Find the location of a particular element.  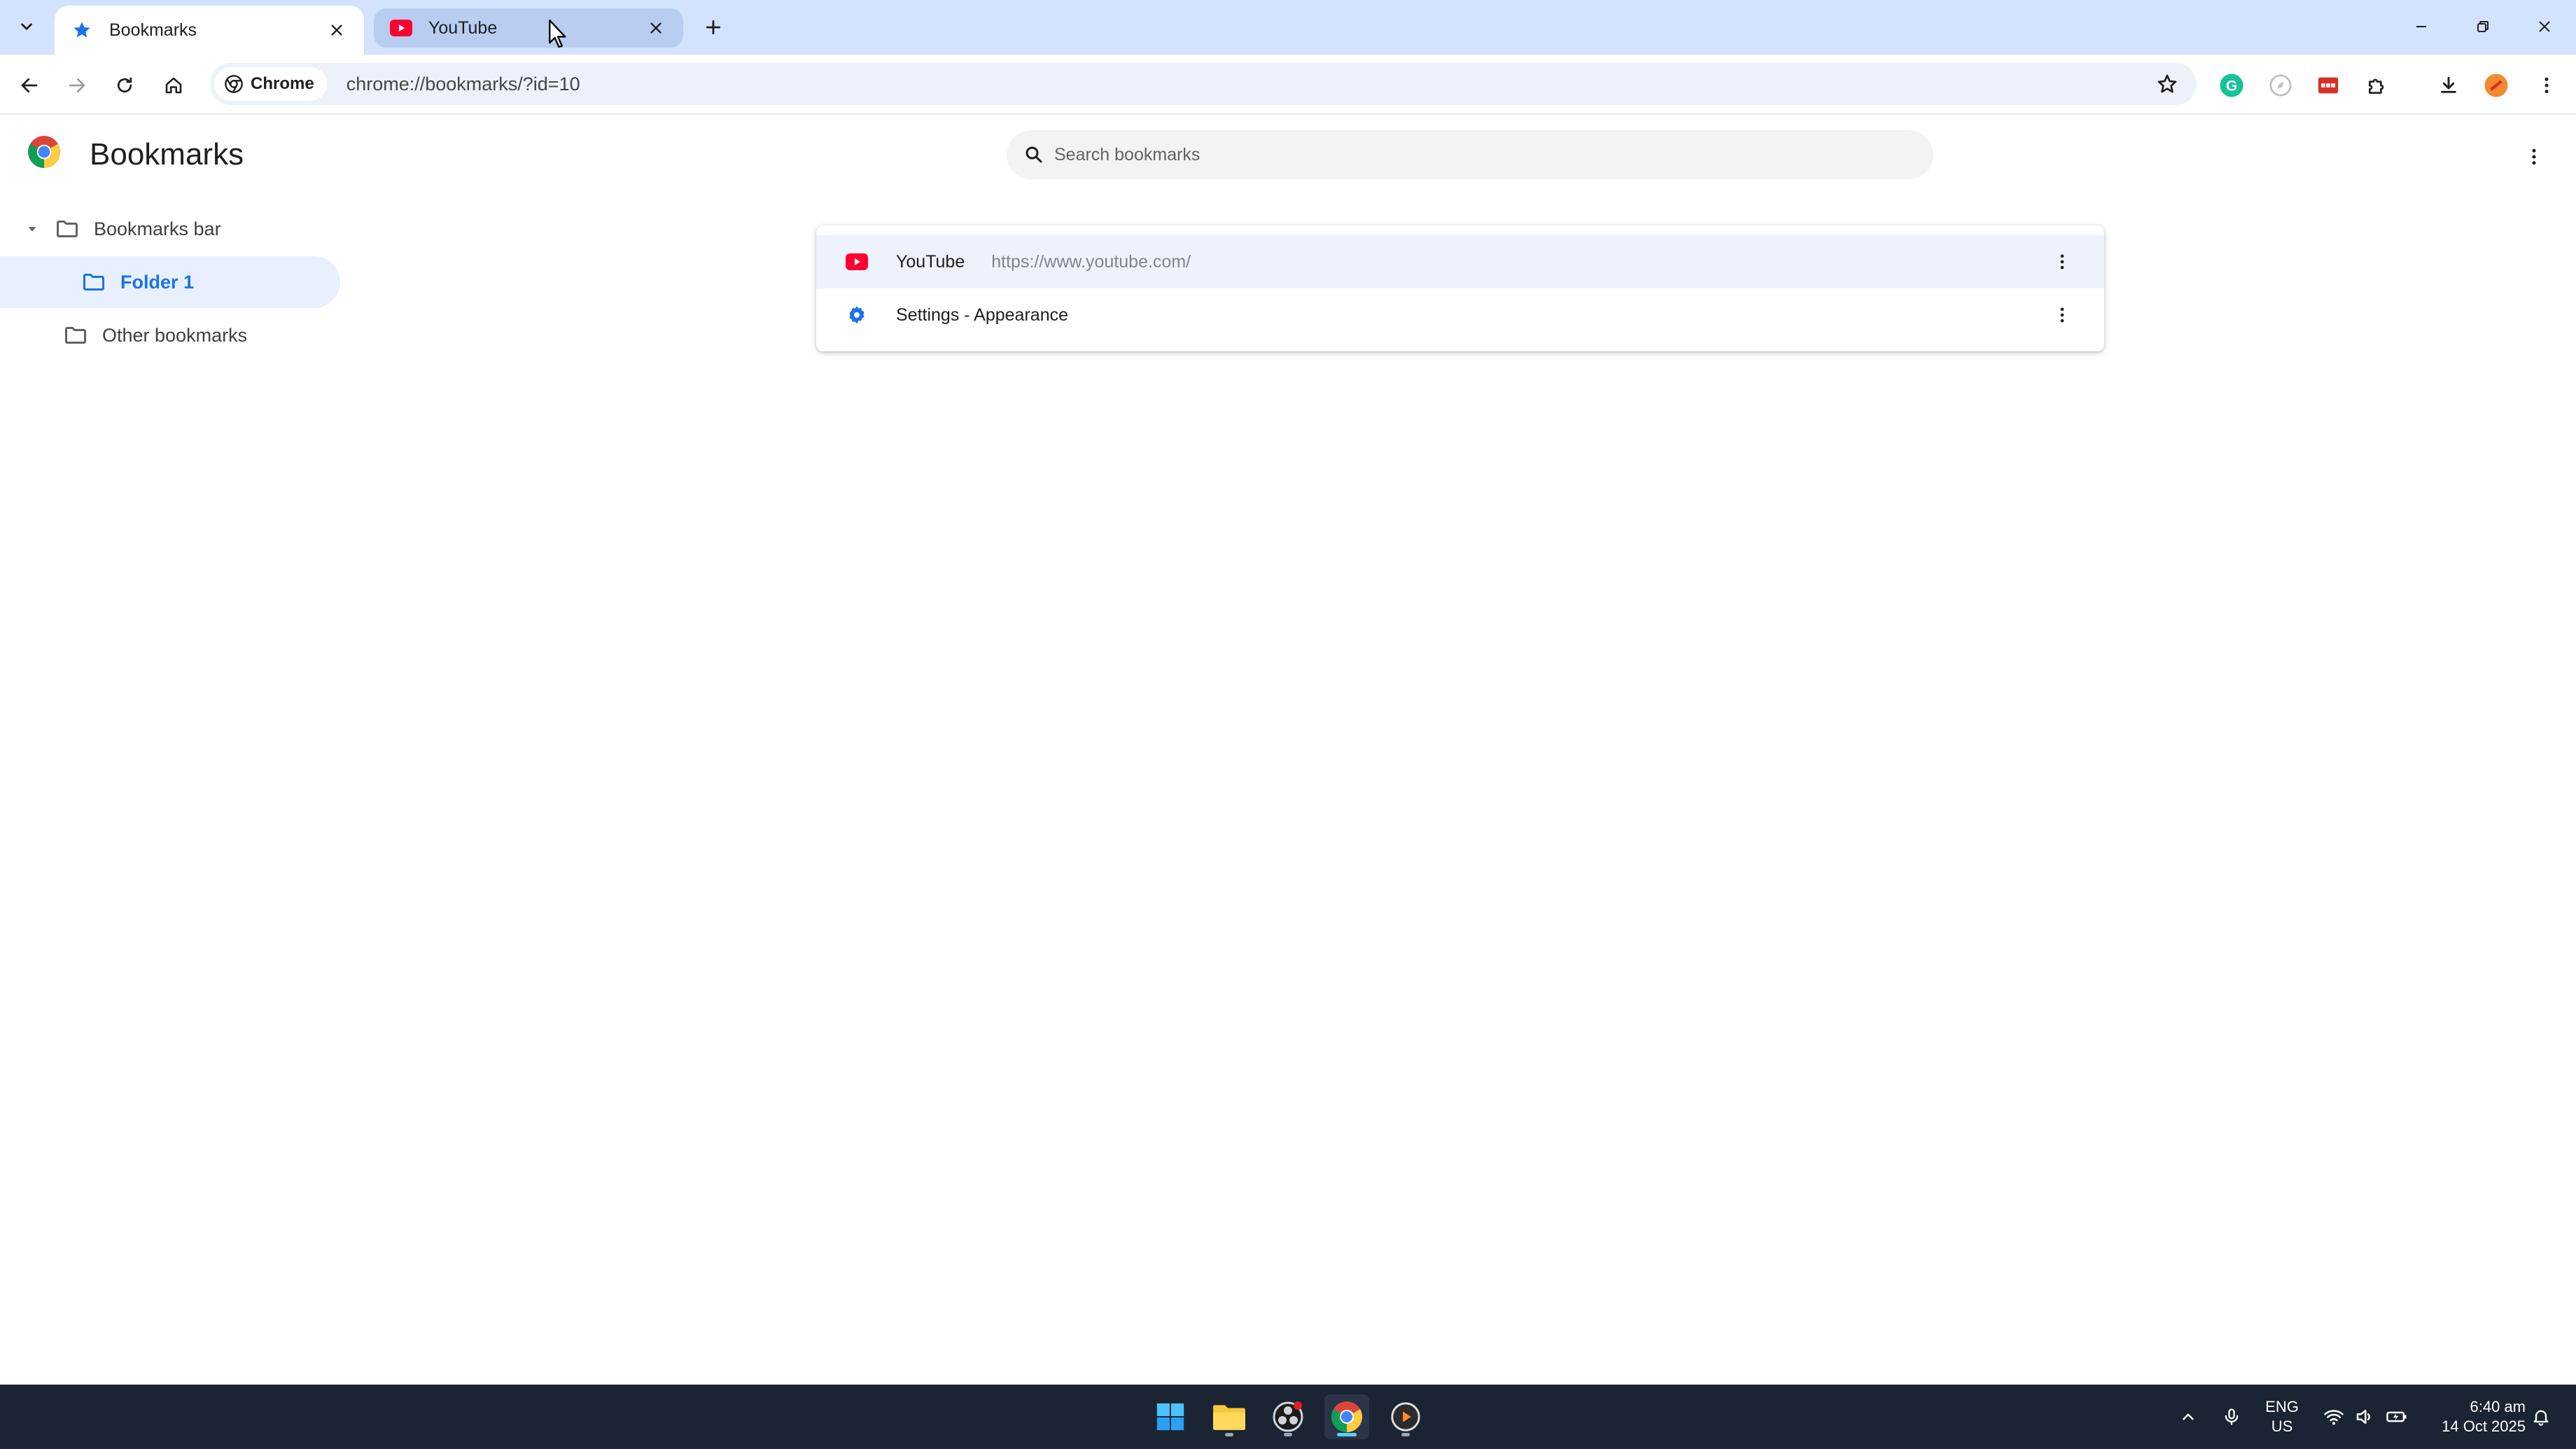

restore-button is located at coordinates (2482, 26).